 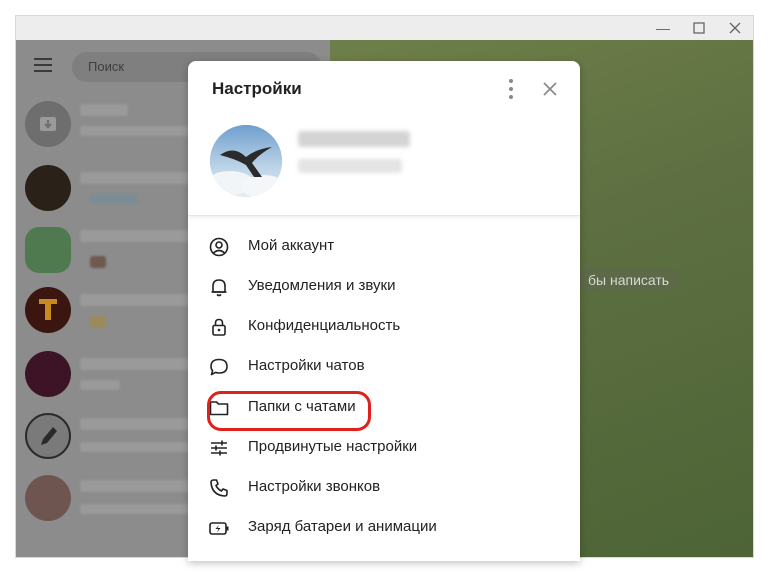 What do you see at coordinates (257, 88) in the screenshot?
I see `settings-title: Настройки` at bounding box center [257, 88].